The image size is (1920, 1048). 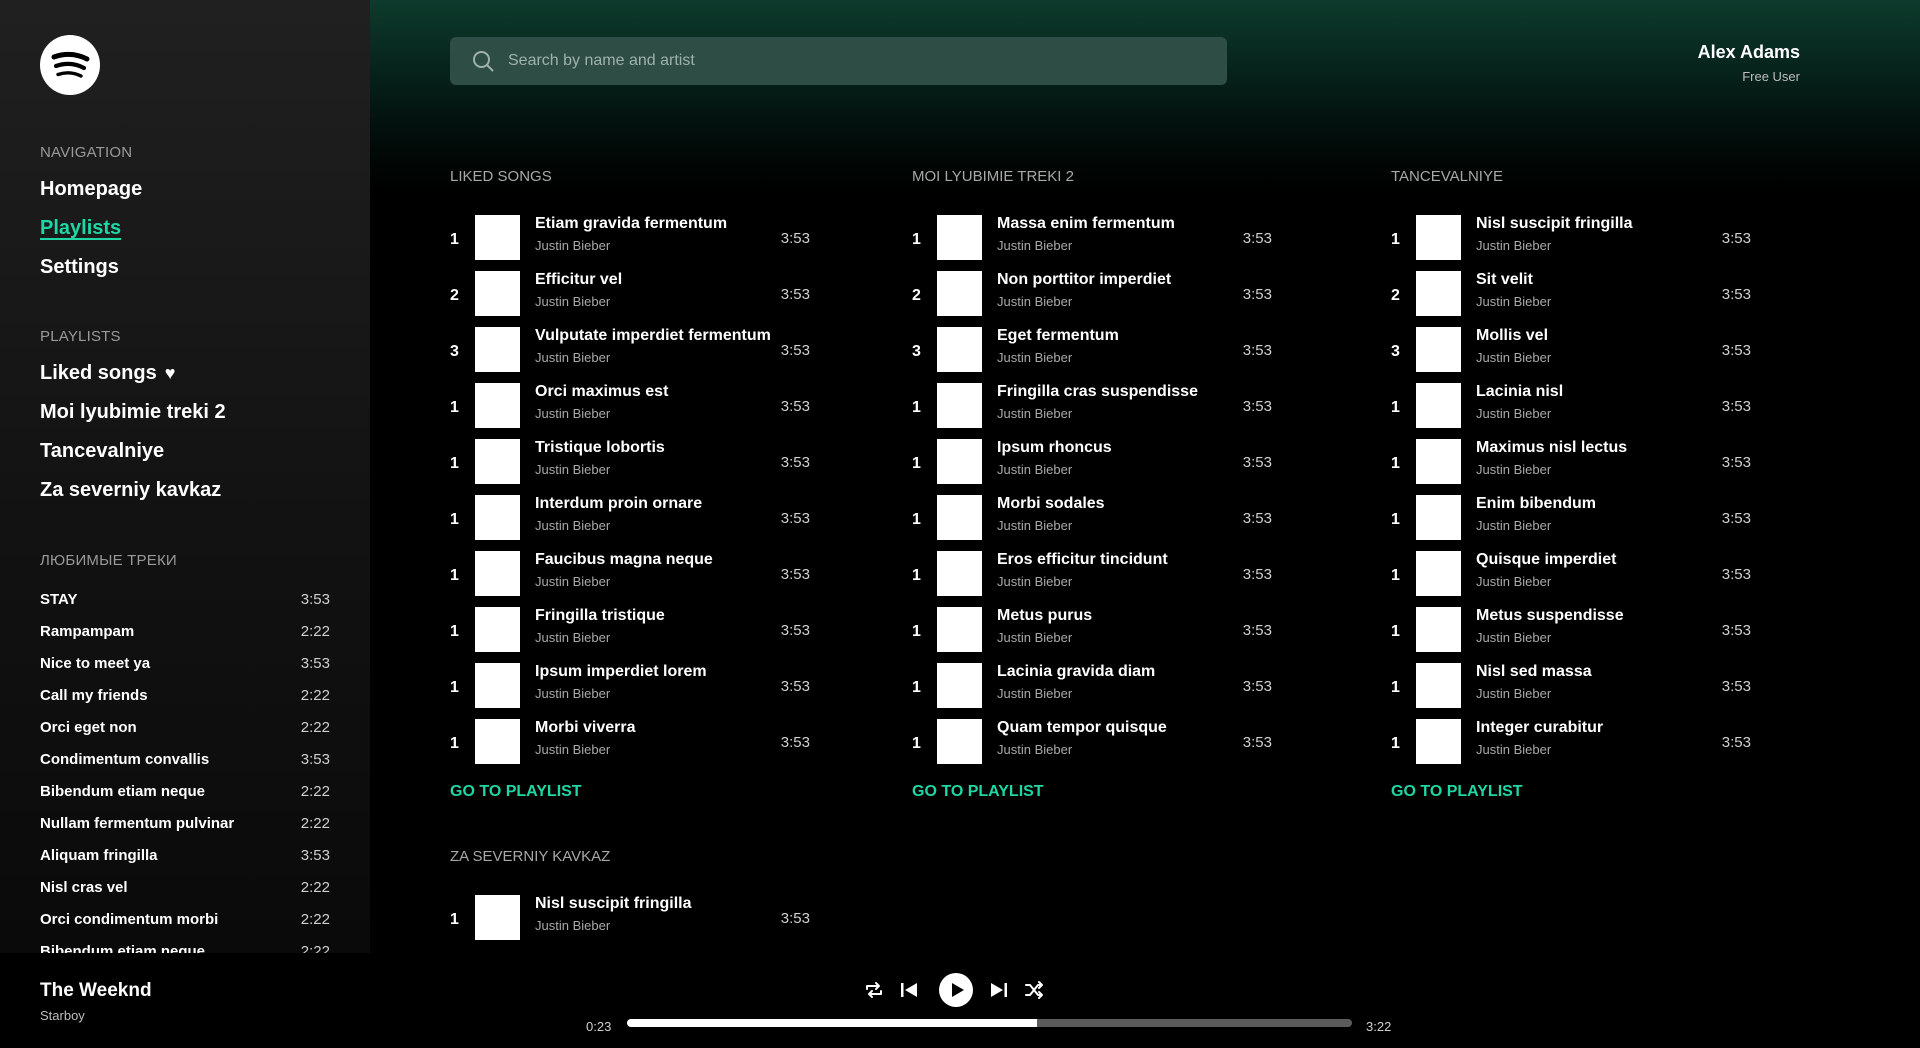 What do you see at coordinates (1092, 467) in the screenshot?
I see `track-row: 1 Ipsum rhoncus Justin Bieber 3:53` at bounding box center [1092, 467].